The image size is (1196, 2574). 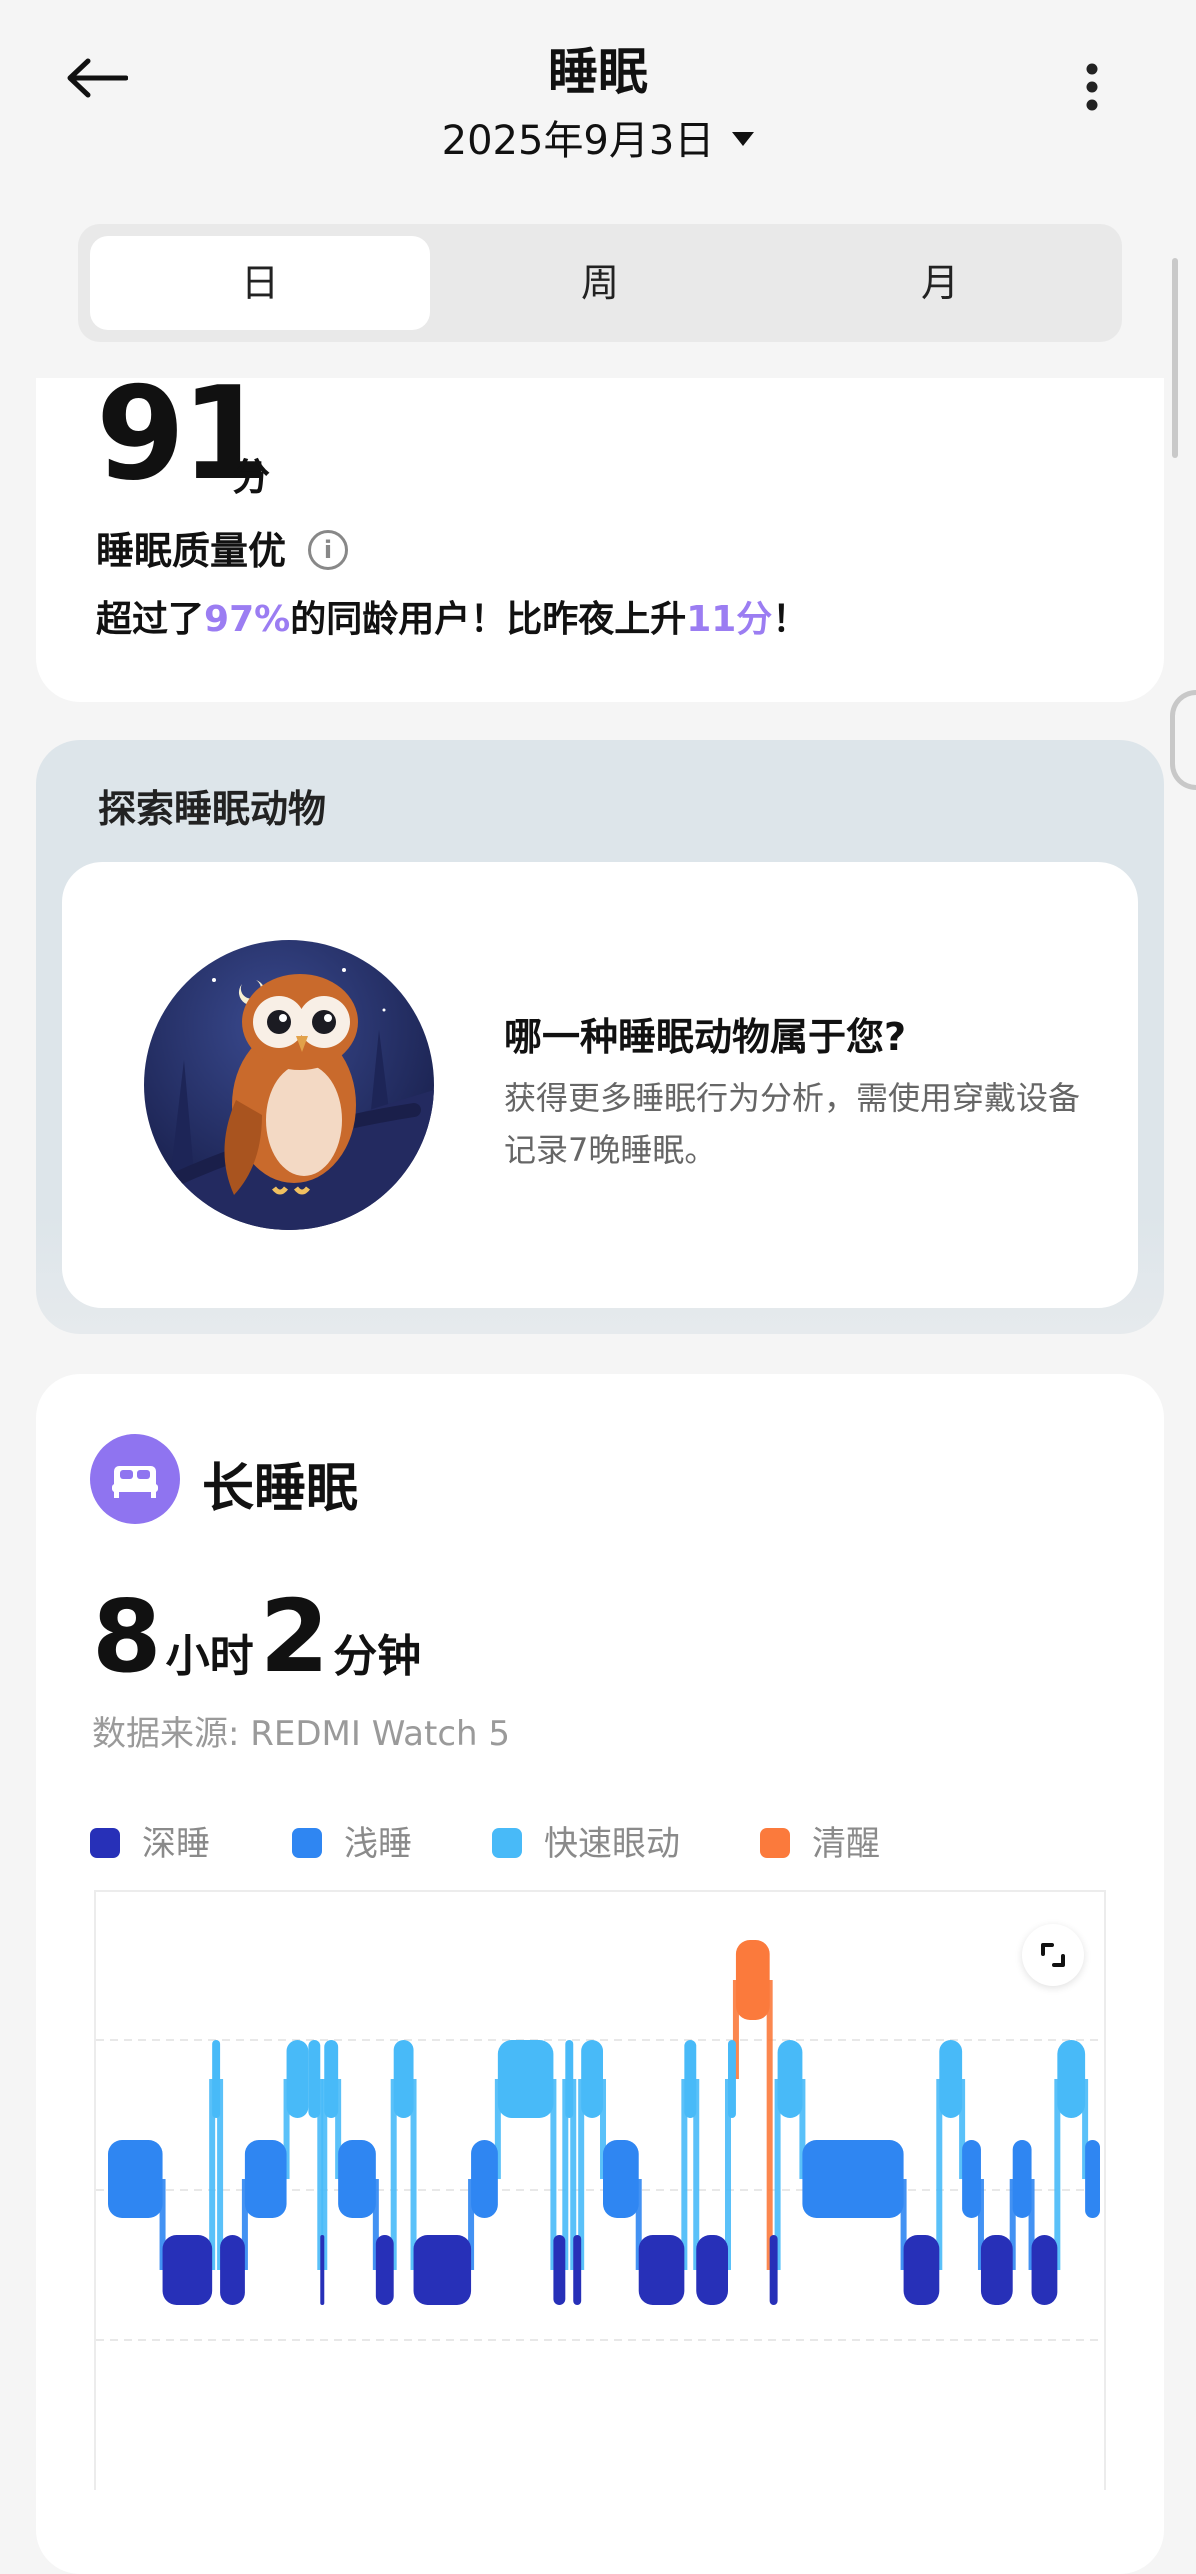 I want to click on legend-rem: 快速眼动, so click(x=586, y=1840).